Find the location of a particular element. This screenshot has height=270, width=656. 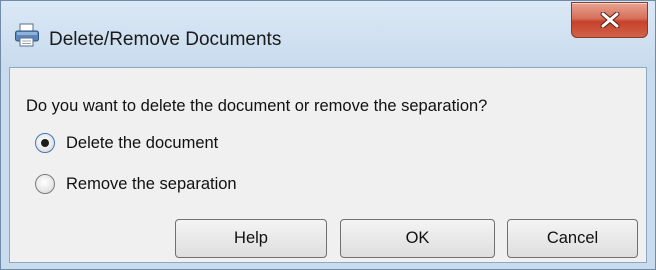

ok-button: OK is located at coordinates (417, 238).